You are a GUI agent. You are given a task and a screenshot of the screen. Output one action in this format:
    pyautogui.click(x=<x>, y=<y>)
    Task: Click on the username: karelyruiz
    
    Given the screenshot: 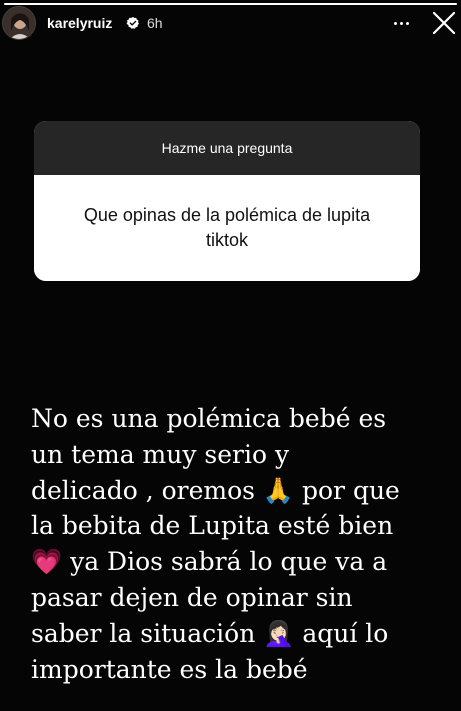 What is the action you would take?
    pyautogui.click(x=79, y=23)
    